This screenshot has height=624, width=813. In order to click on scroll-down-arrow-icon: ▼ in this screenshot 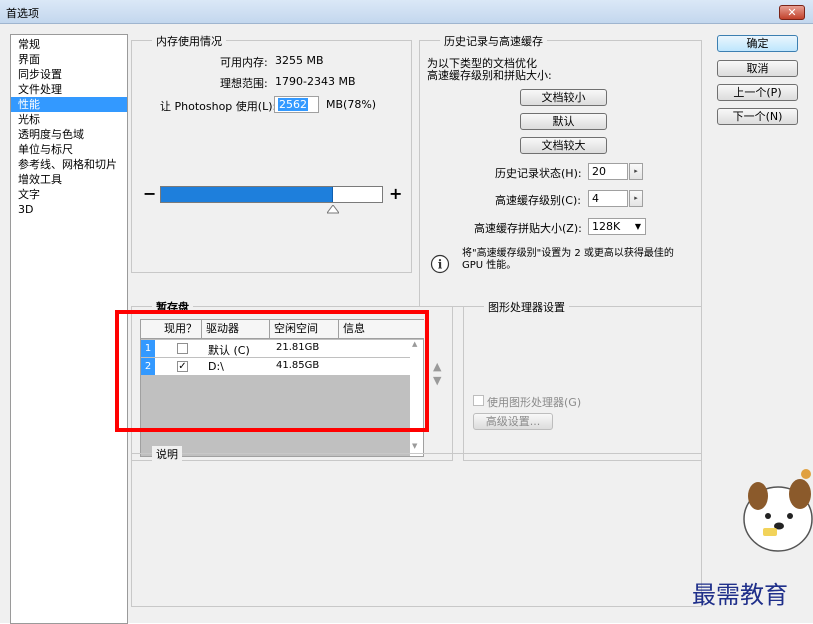, I will do `click(414, 446)`.